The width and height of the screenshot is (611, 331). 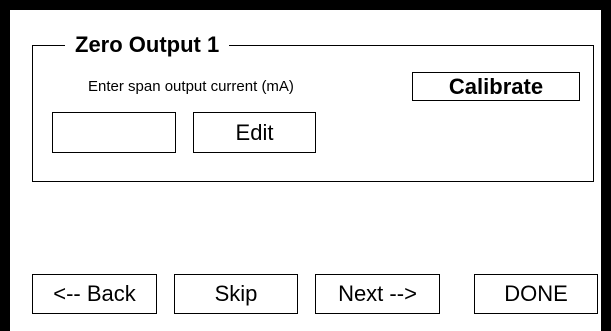 I want to click on span-current-prompt: Enter span output current (mA), so click(x=191, y=86).